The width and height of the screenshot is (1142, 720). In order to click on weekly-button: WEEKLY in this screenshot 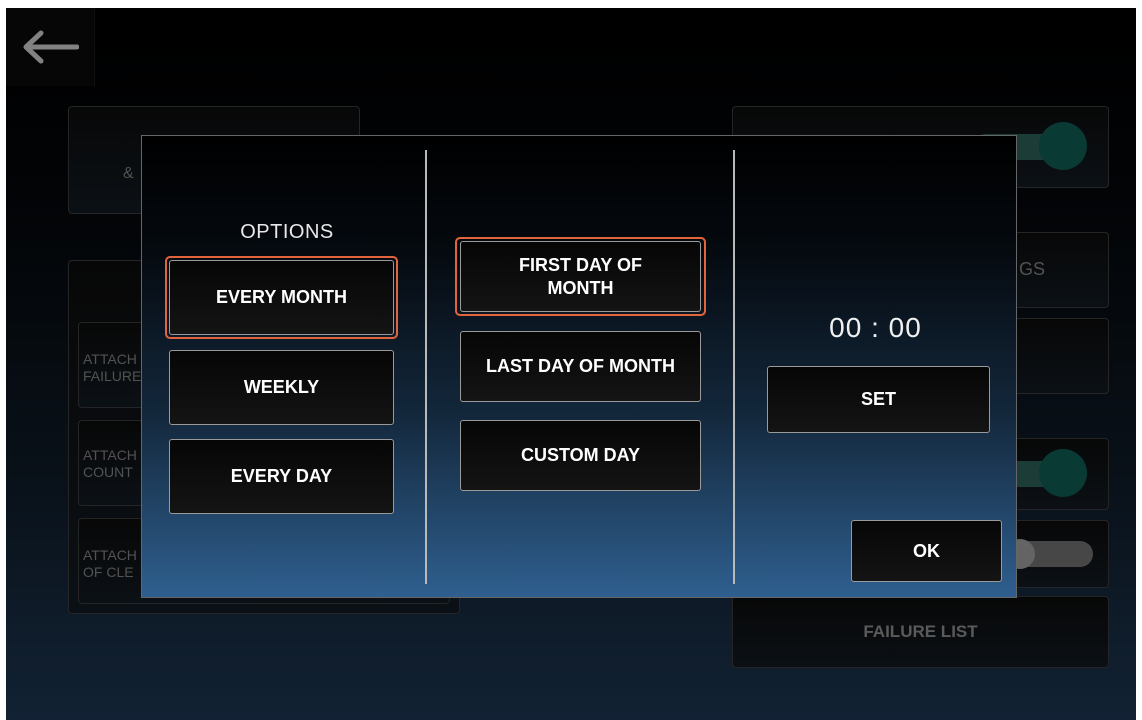, I will do `click(281, 387)`.